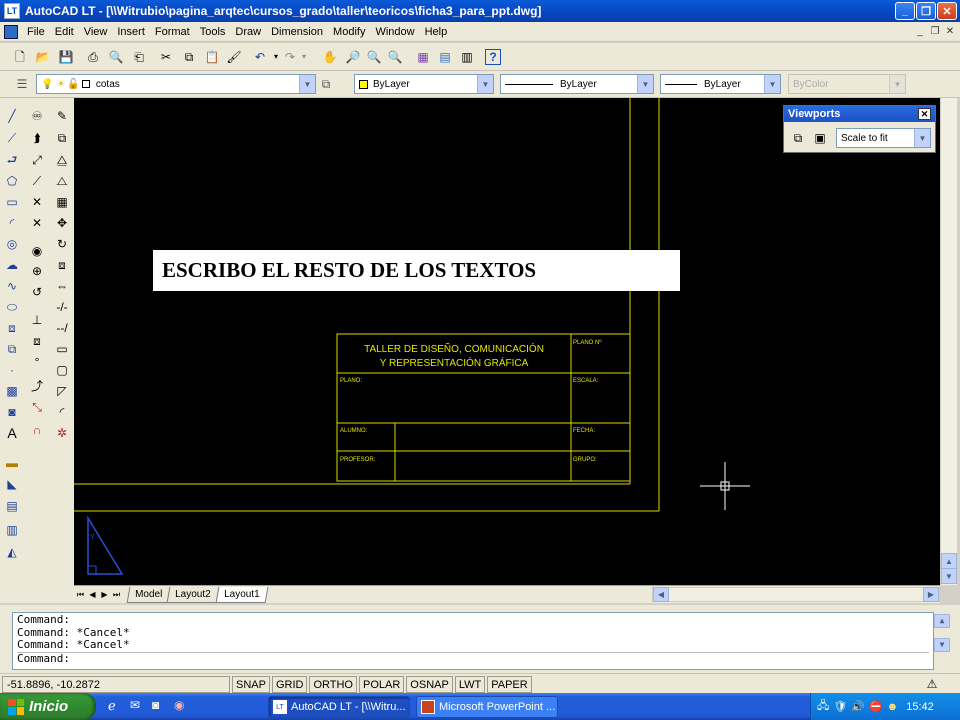  I want to click on grid-toggle: GRID, so click(289, 684).